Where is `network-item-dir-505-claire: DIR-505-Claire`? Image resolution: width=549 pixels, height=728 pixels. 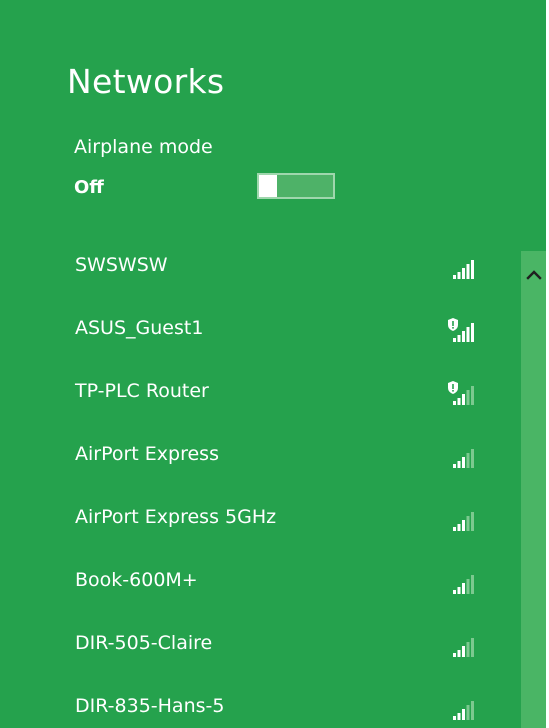
network-item-dir-505-claire: DIR-505-Claire is located at coordinates (260, 644).